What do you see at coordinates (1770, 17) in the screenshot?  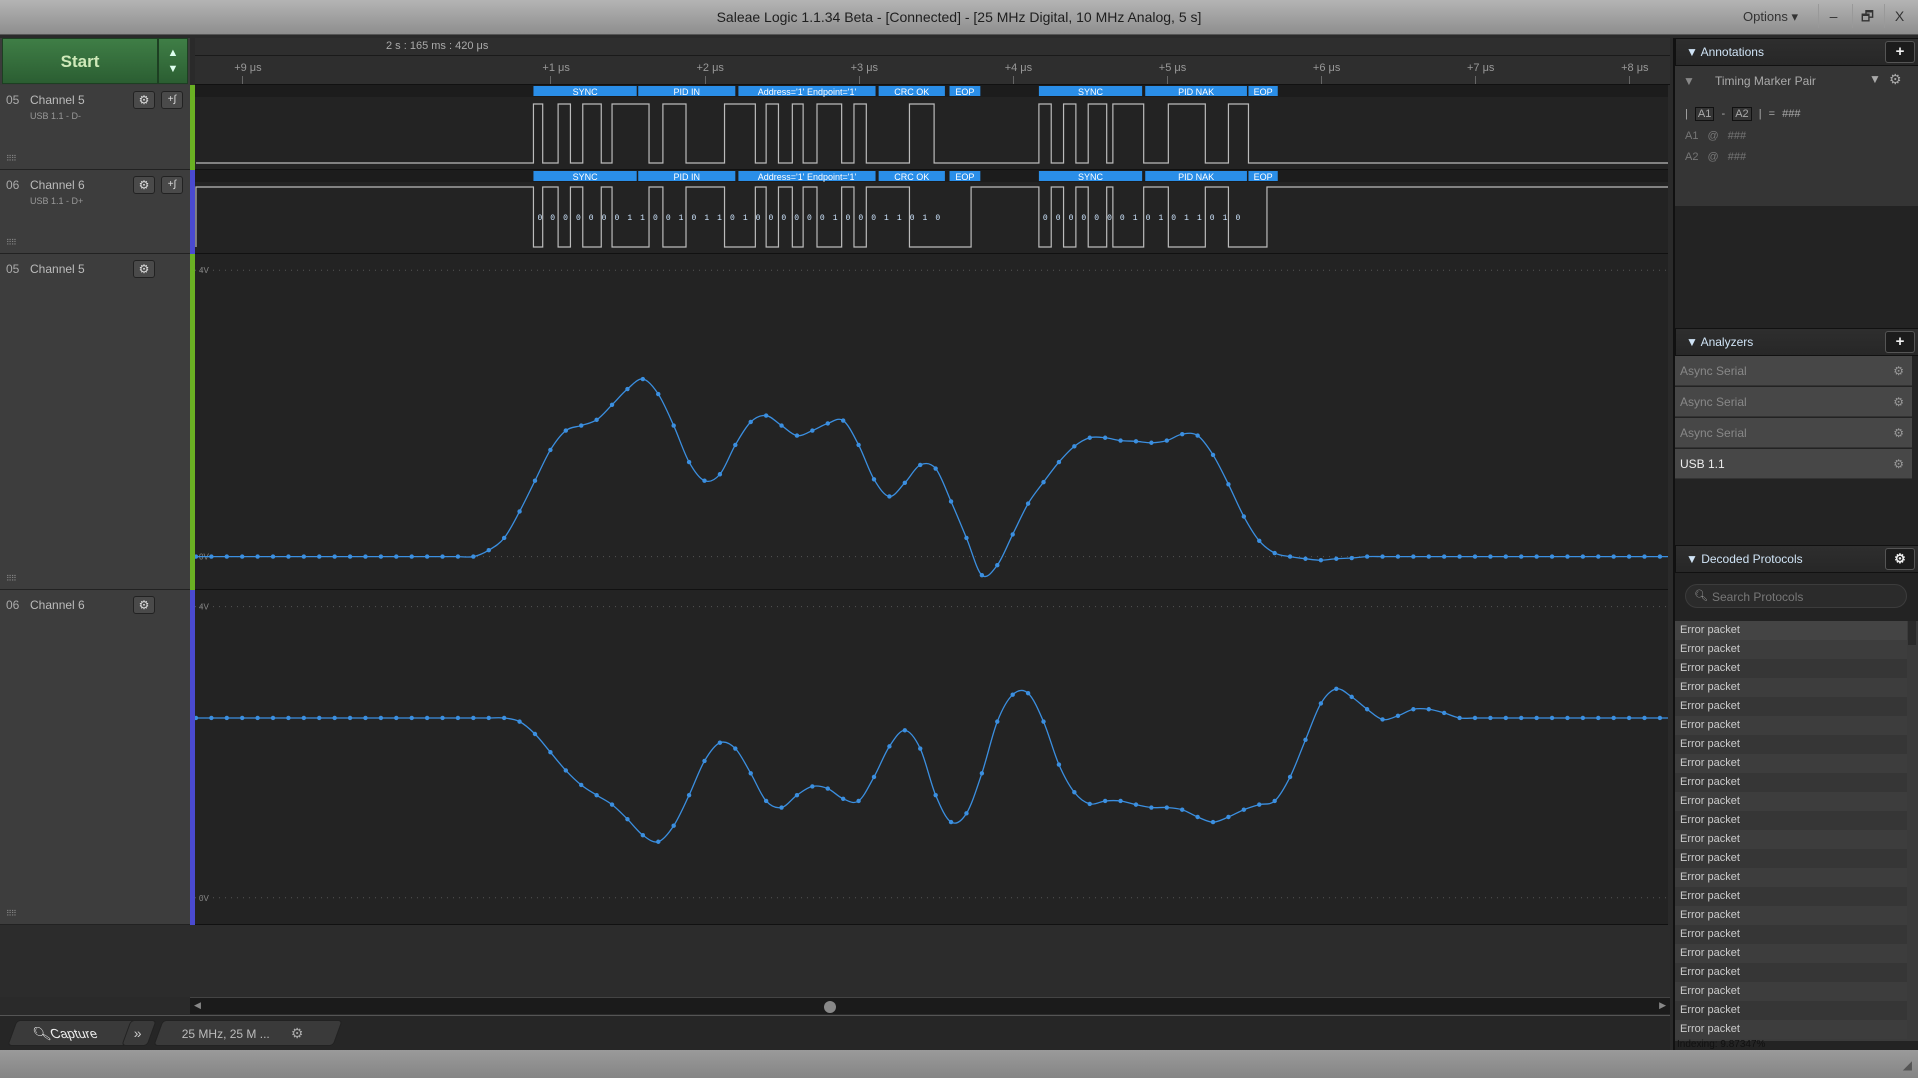 I see `options-menu: Options ▾` at bounding box center [1770, 17].